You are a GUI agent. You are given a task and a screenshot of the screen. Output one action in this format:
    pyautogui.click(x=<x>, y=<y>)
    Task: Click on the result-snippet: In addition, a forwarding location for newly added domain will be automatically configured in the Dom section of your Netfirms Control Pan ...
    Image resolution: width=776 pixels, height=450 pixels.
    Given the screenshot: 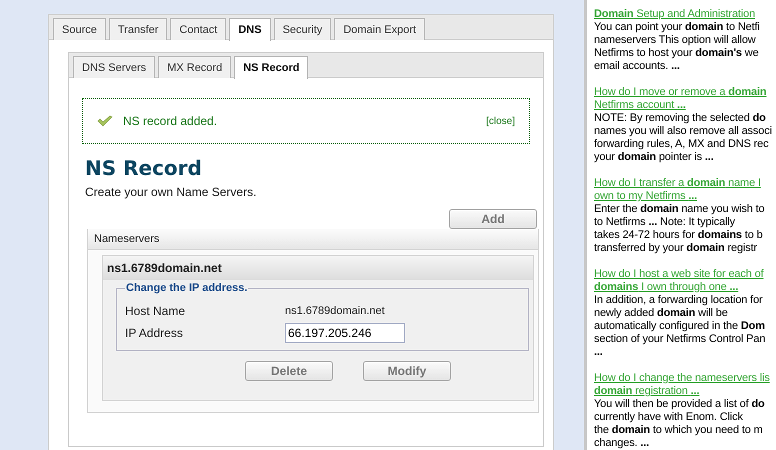 What is the action you would take?
    pyautogui.click(x=680, y=326)
    